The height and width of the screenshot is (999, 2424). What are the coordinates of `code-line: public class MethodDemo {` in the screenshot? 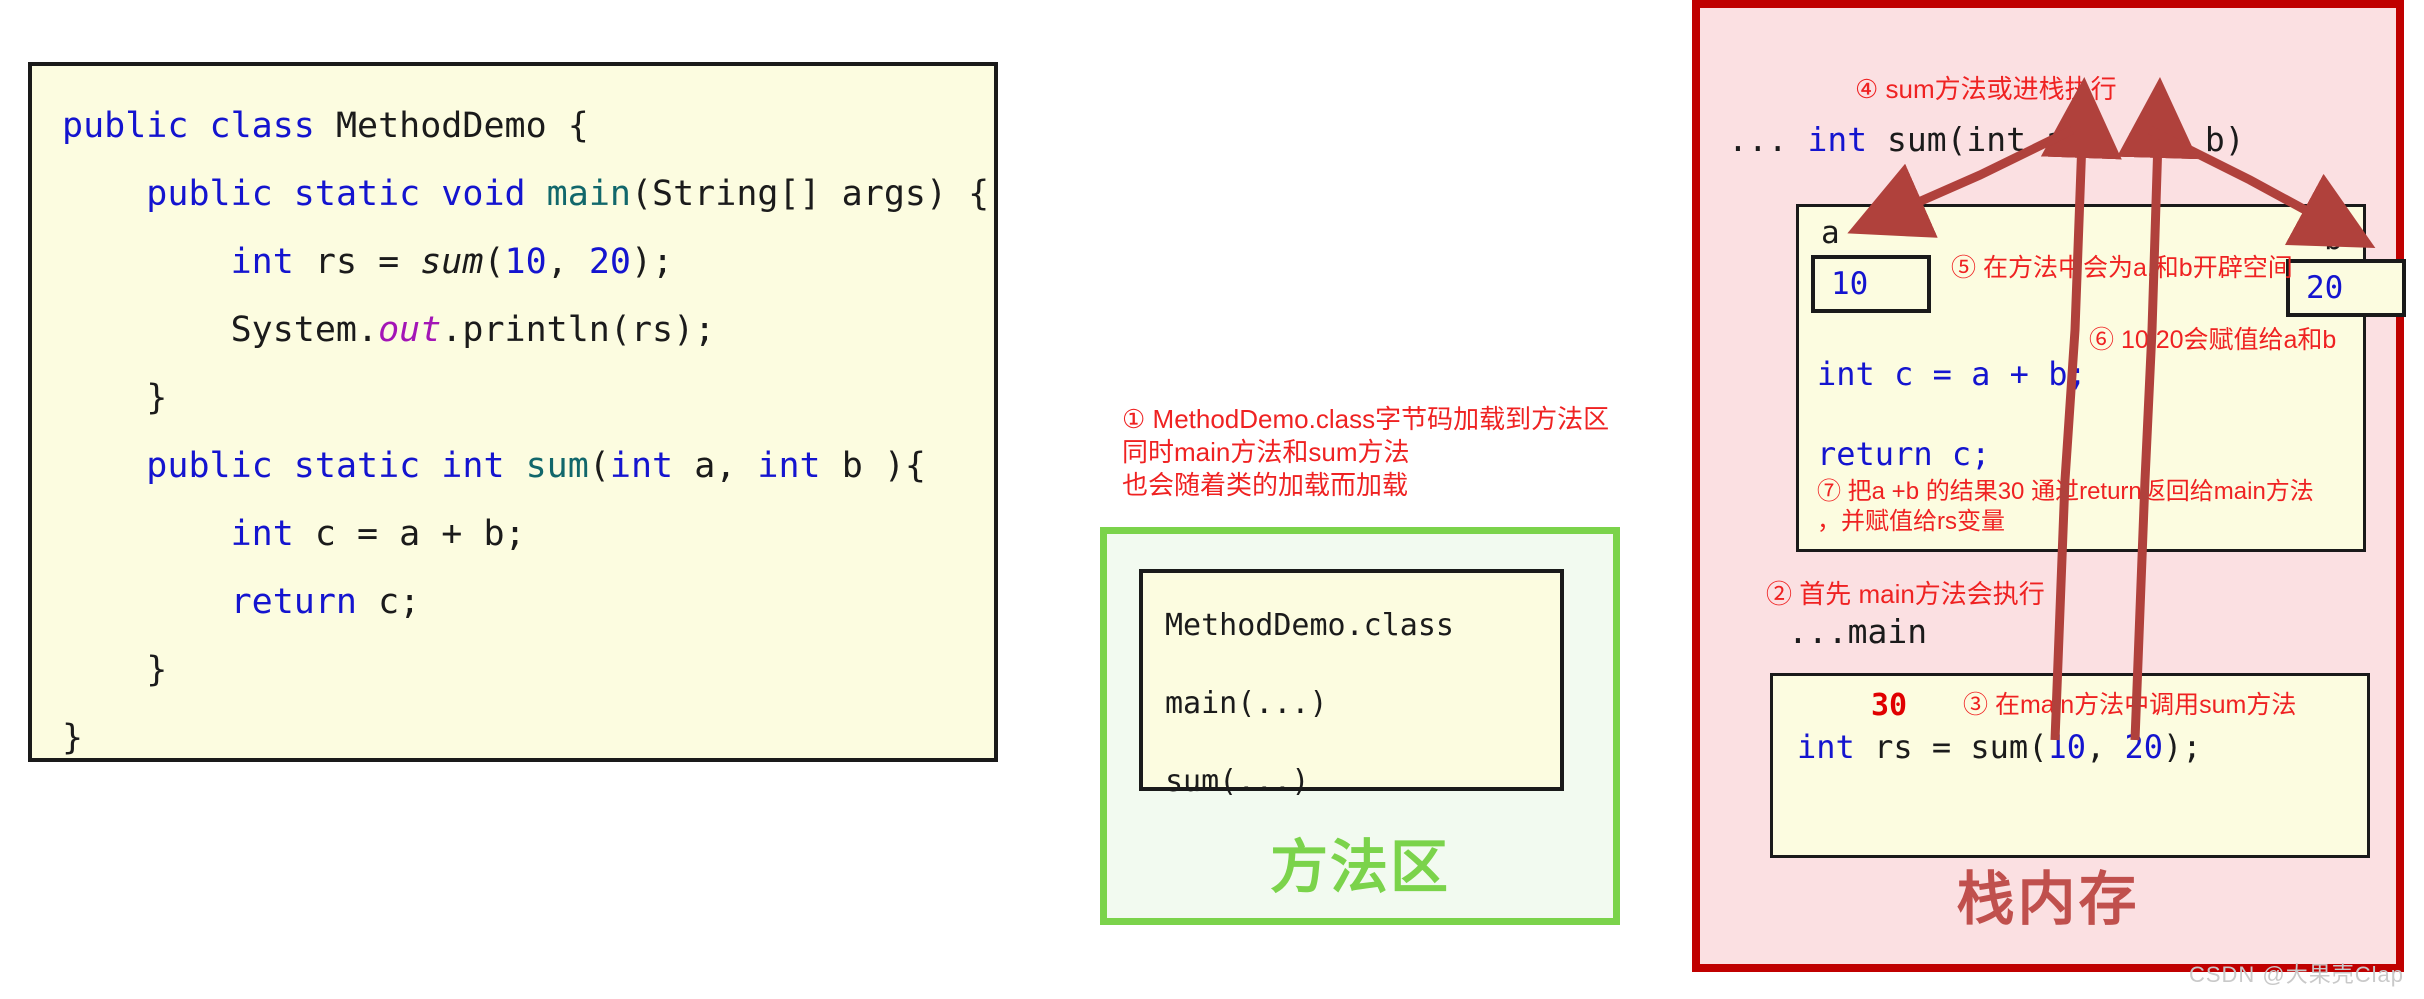 It's located at (513, 126).